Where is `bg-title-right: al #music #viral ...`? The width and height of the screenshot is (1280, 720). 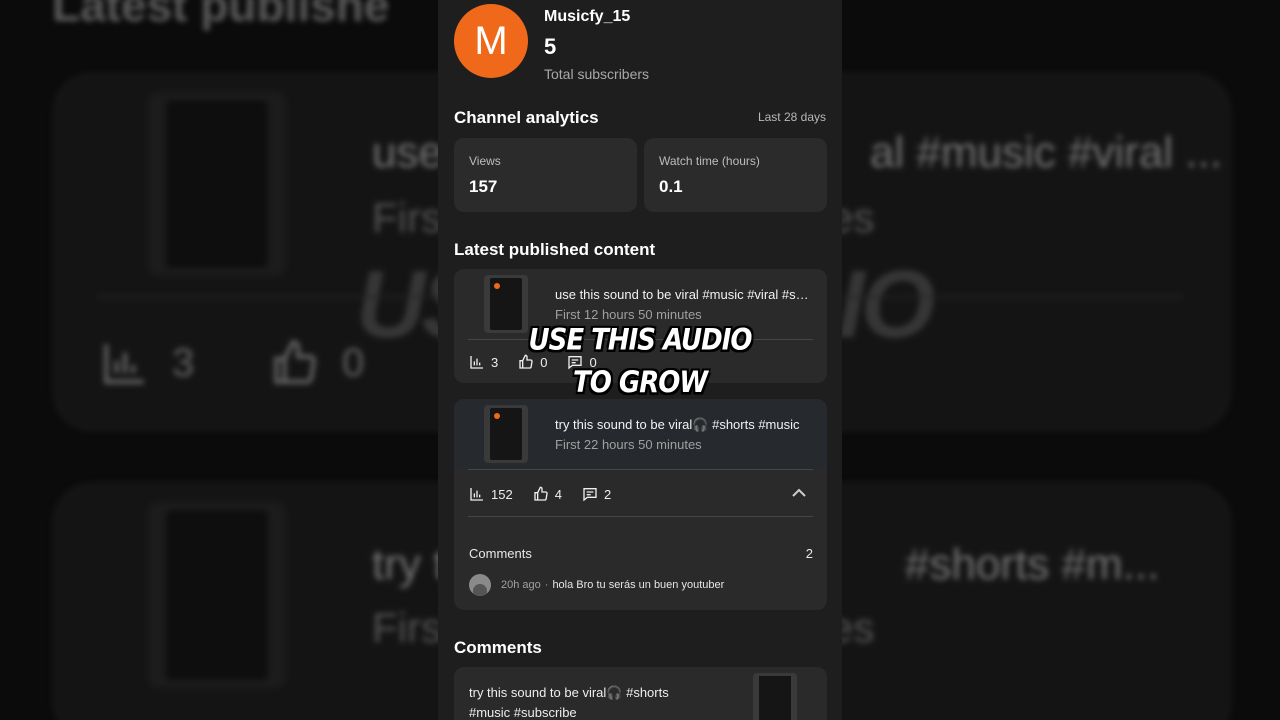 bg-title-right: al #music #viral ... is located at coordinates (1046, 152).